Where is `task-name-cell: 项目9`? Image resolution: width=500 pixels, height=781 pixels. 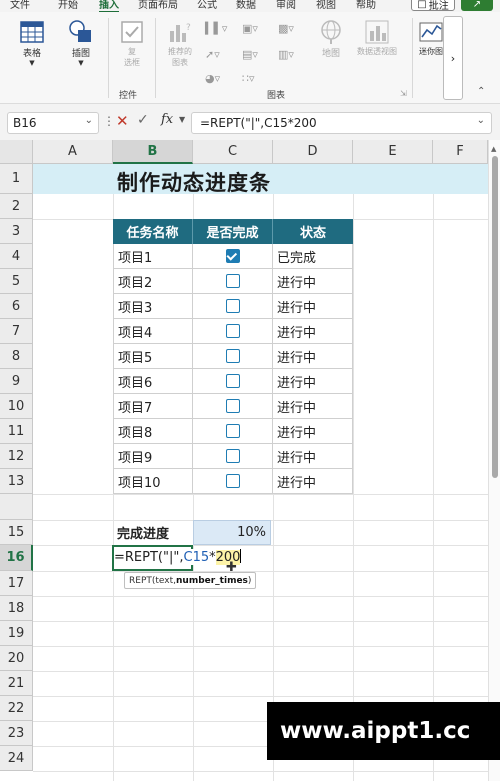 task-name-cell: 项目9 is located at coordinates (153, 456).